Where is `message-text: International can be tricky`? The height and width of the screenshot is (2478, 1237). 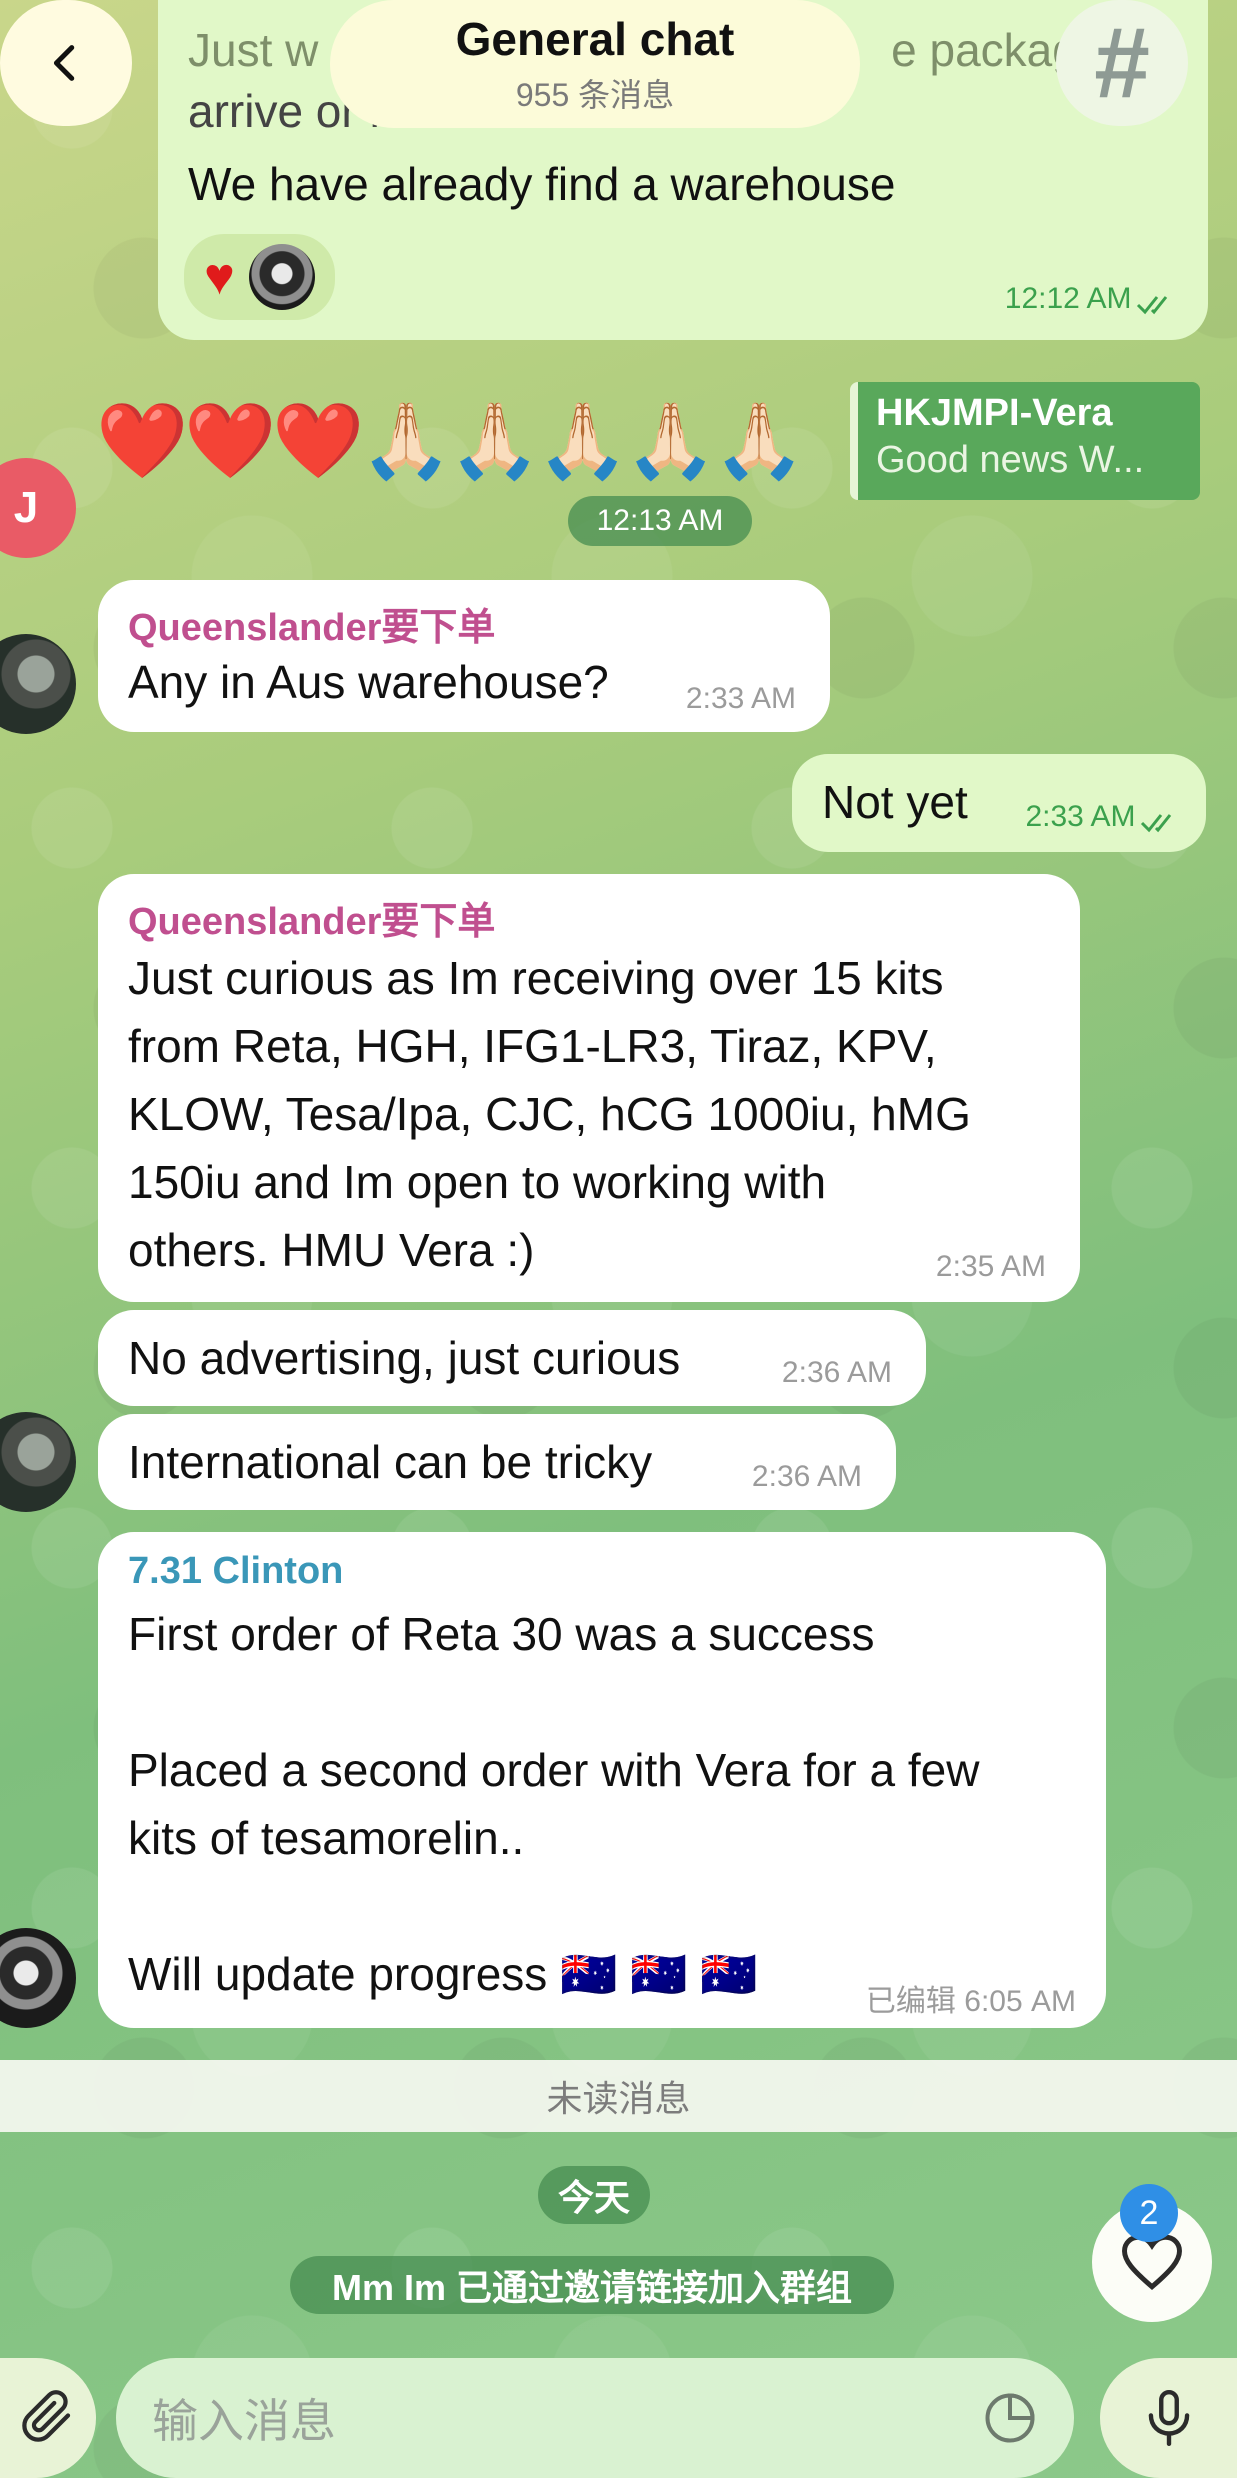 message-text: International can be tricky is located at coordinates (390, 1462).